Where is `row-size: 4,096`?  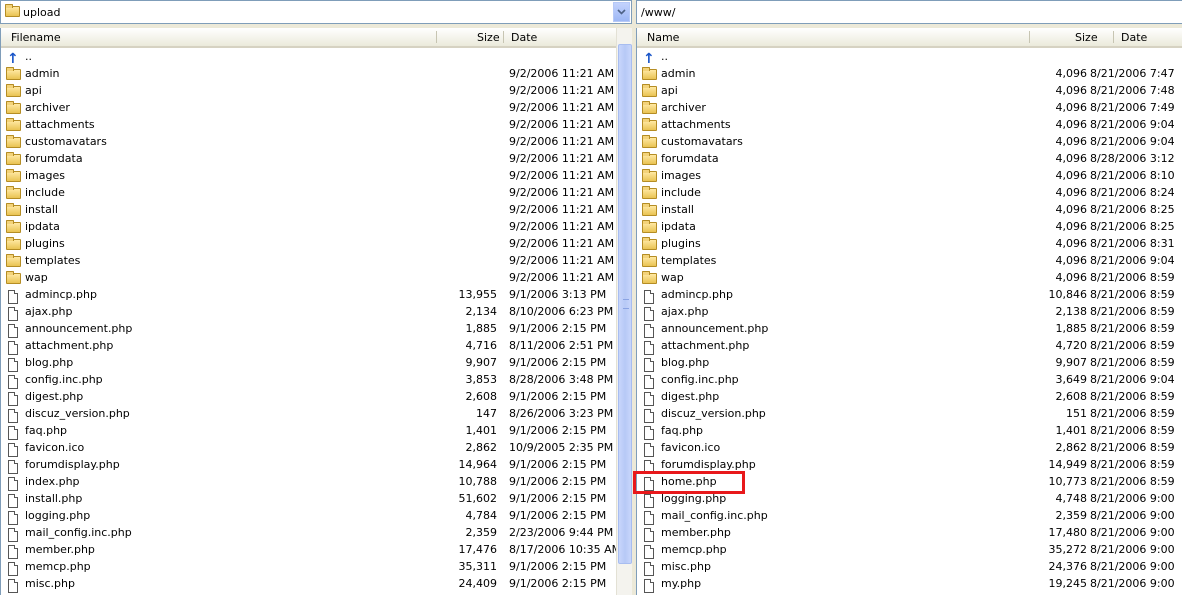 row-size: 4,096 is located at coordinates (1071, 90).